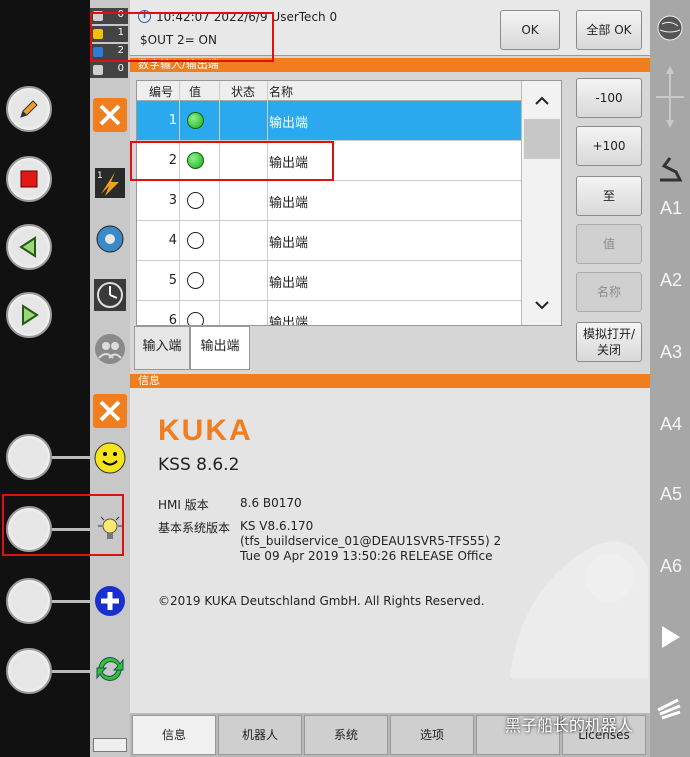 The image size is (690, 757). I want to click on run-mode-icon: 1, so click(110, 183).